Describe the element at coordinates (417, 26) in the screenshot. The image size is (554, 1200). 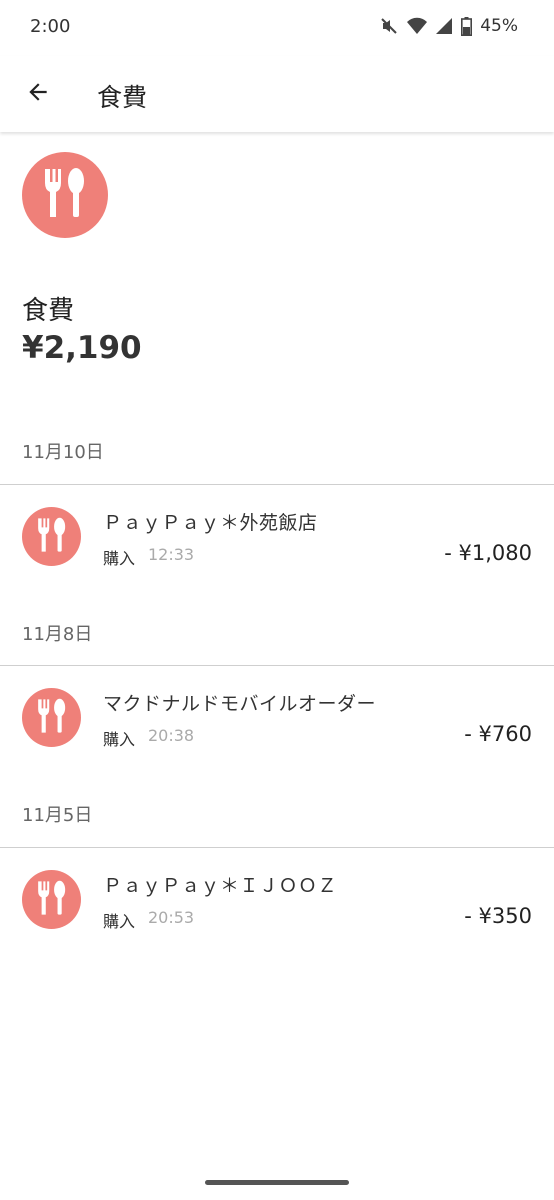
I see `wifi-icon` at that location.